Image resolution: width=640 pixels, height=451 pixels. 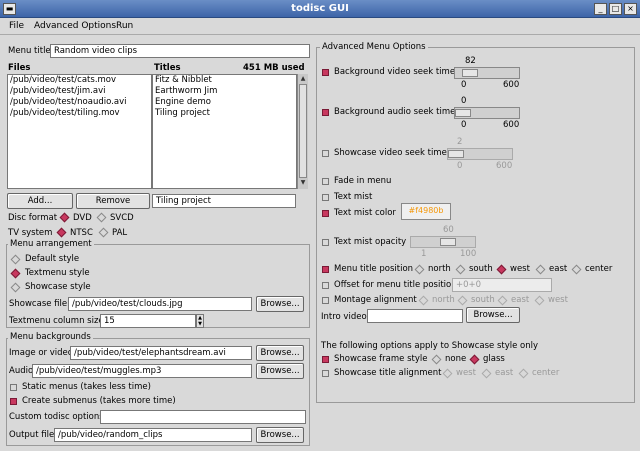 What do you see at coordinates (504, 166) in the screenshot?
I see `showcase-seek-max: 600` at bounding box center [504, 166].